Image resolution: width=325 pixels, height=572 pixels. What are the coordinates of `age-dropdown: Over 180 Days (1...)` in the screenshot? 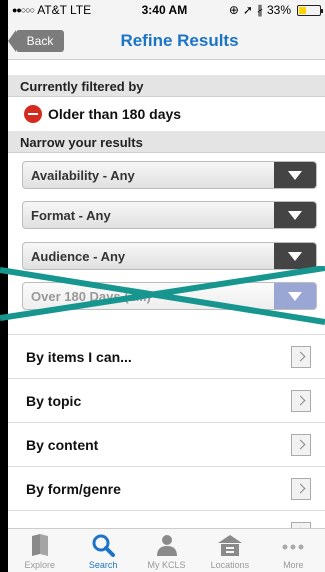 It's located at (169, 296).